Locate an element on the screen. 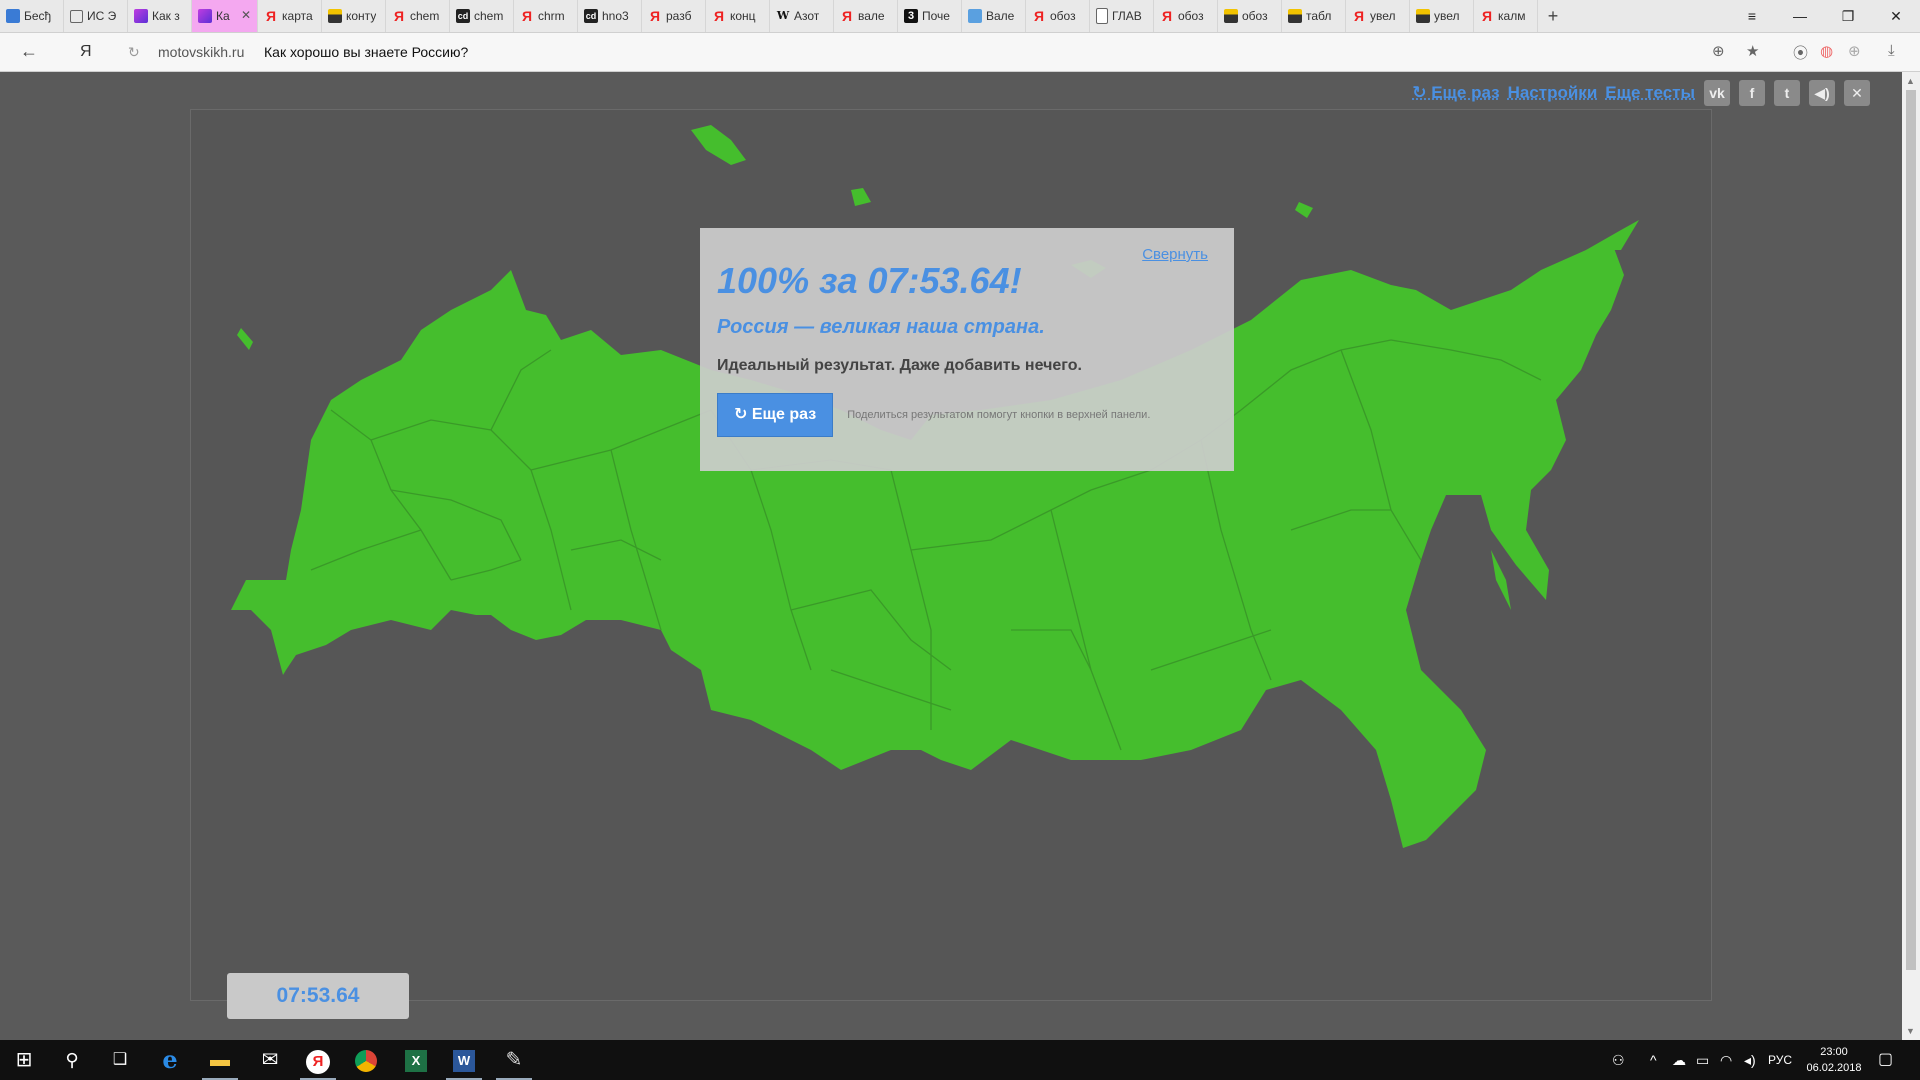  scroll-thumb is located at coordinates (1911, 530).